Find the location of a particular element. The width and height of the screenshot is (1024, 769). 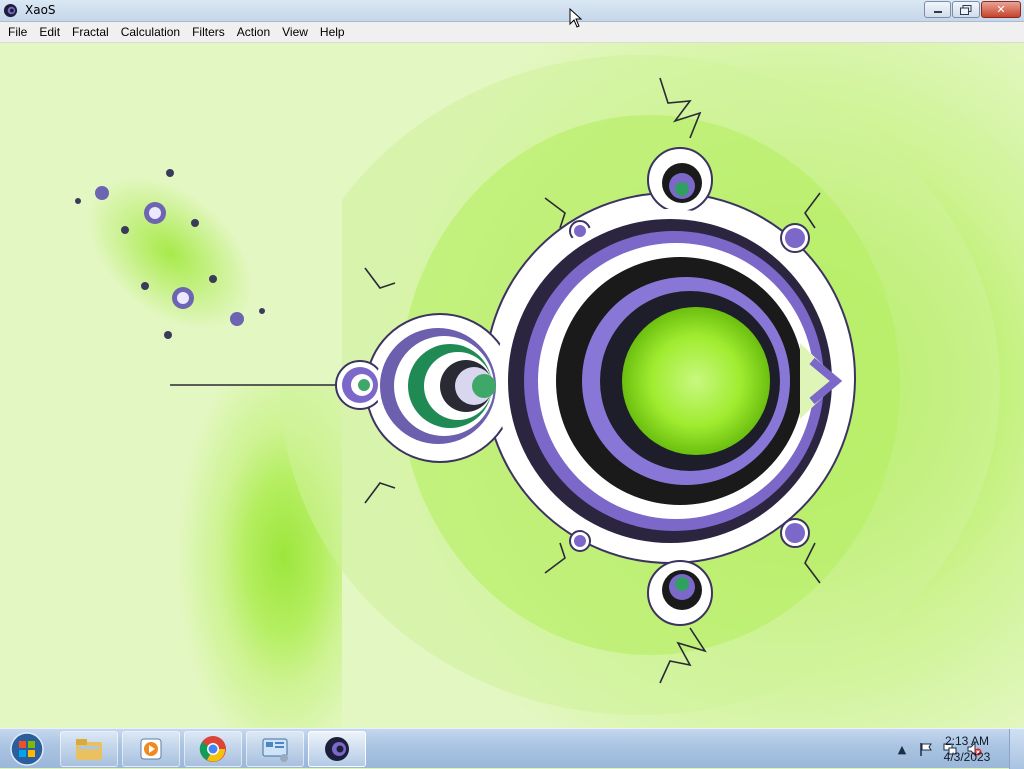

xaos-icon is located at coordinates (337, 749).